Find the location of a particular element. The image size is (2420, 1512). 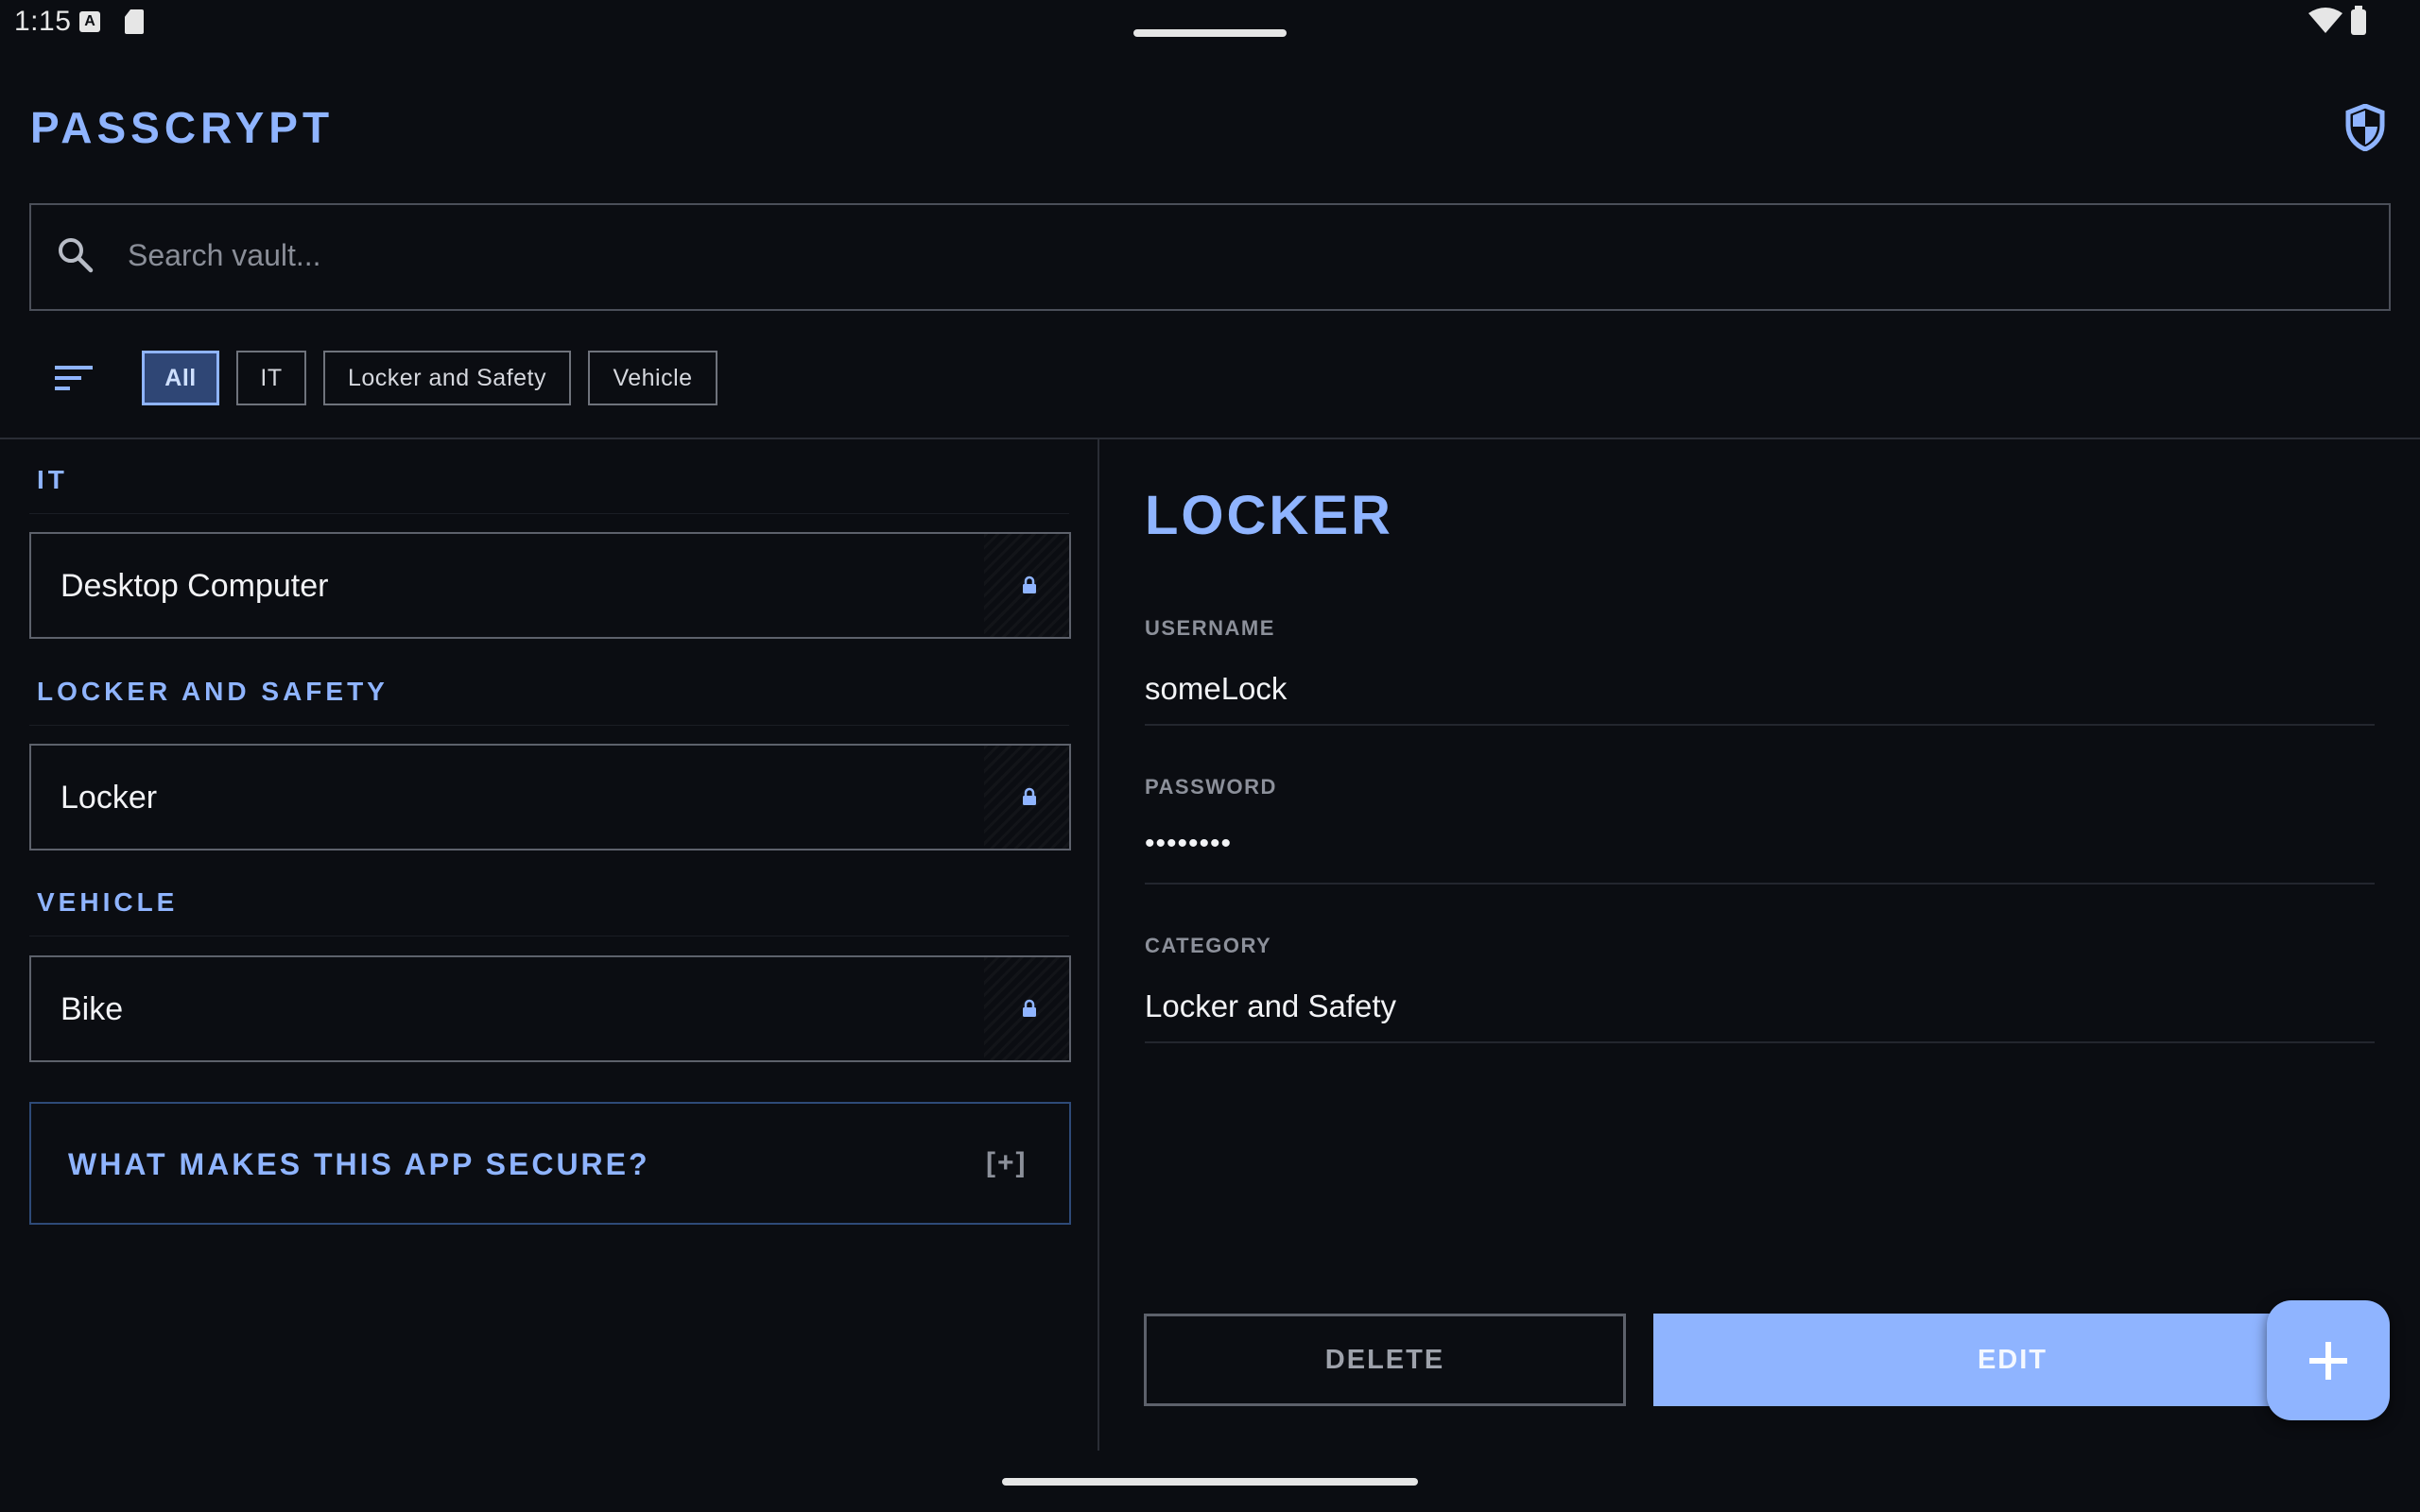

entry-label: Bike is located at coordinates (92, 1009).